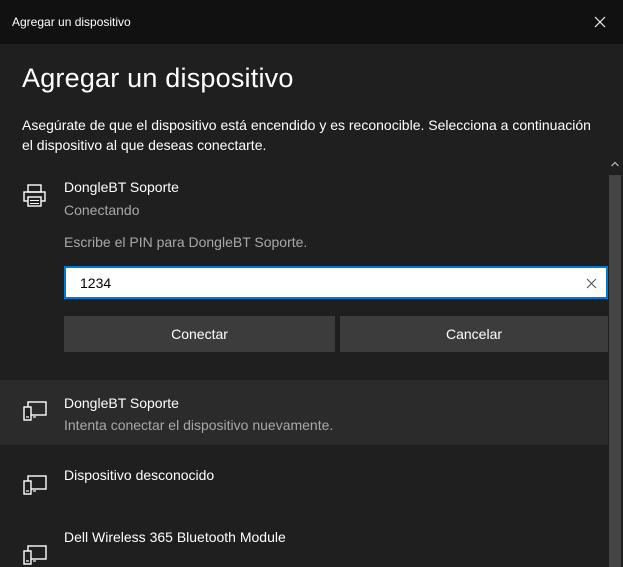  What do you see at coordinates (96, 283) in the screenshot?
I see `pin-input-value: 1234` at bounding box center [96, 283].